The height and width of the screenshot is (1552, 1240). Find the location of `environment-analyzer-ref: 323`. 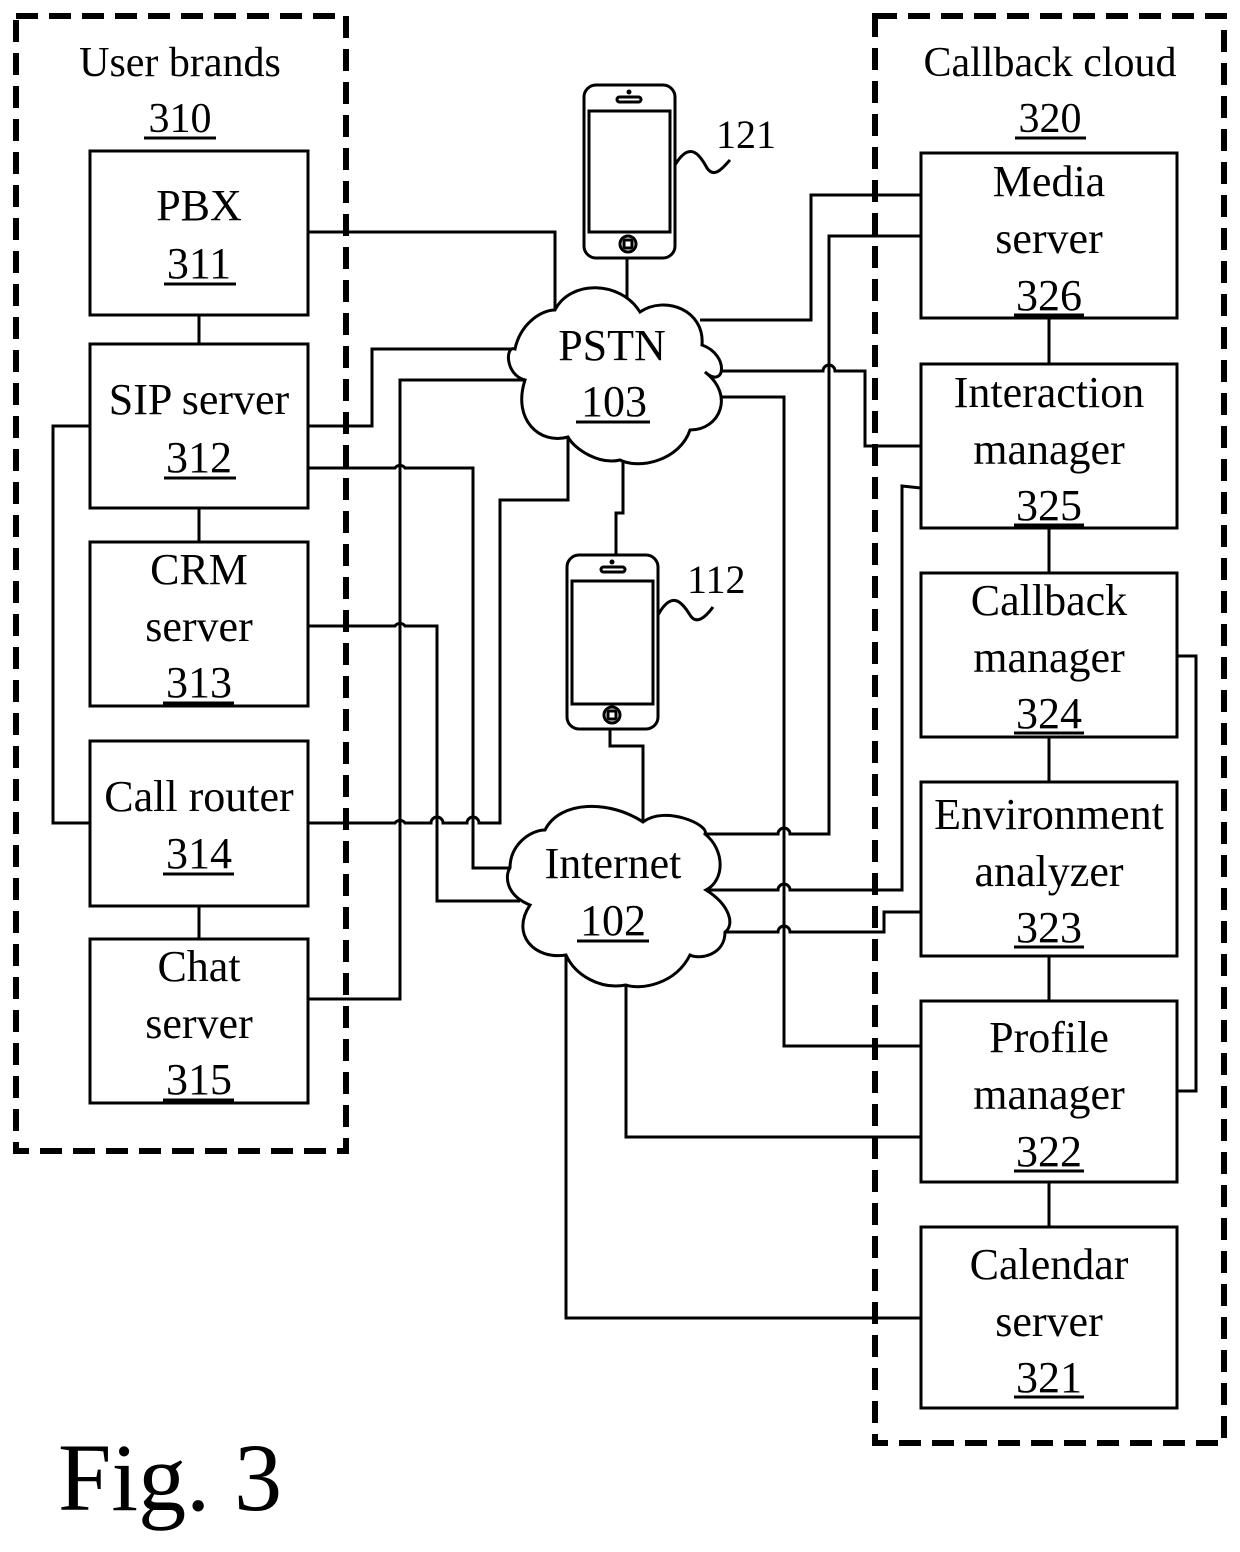

environment-analyzer-ref: 323 is located at coordinates (1049, 927).